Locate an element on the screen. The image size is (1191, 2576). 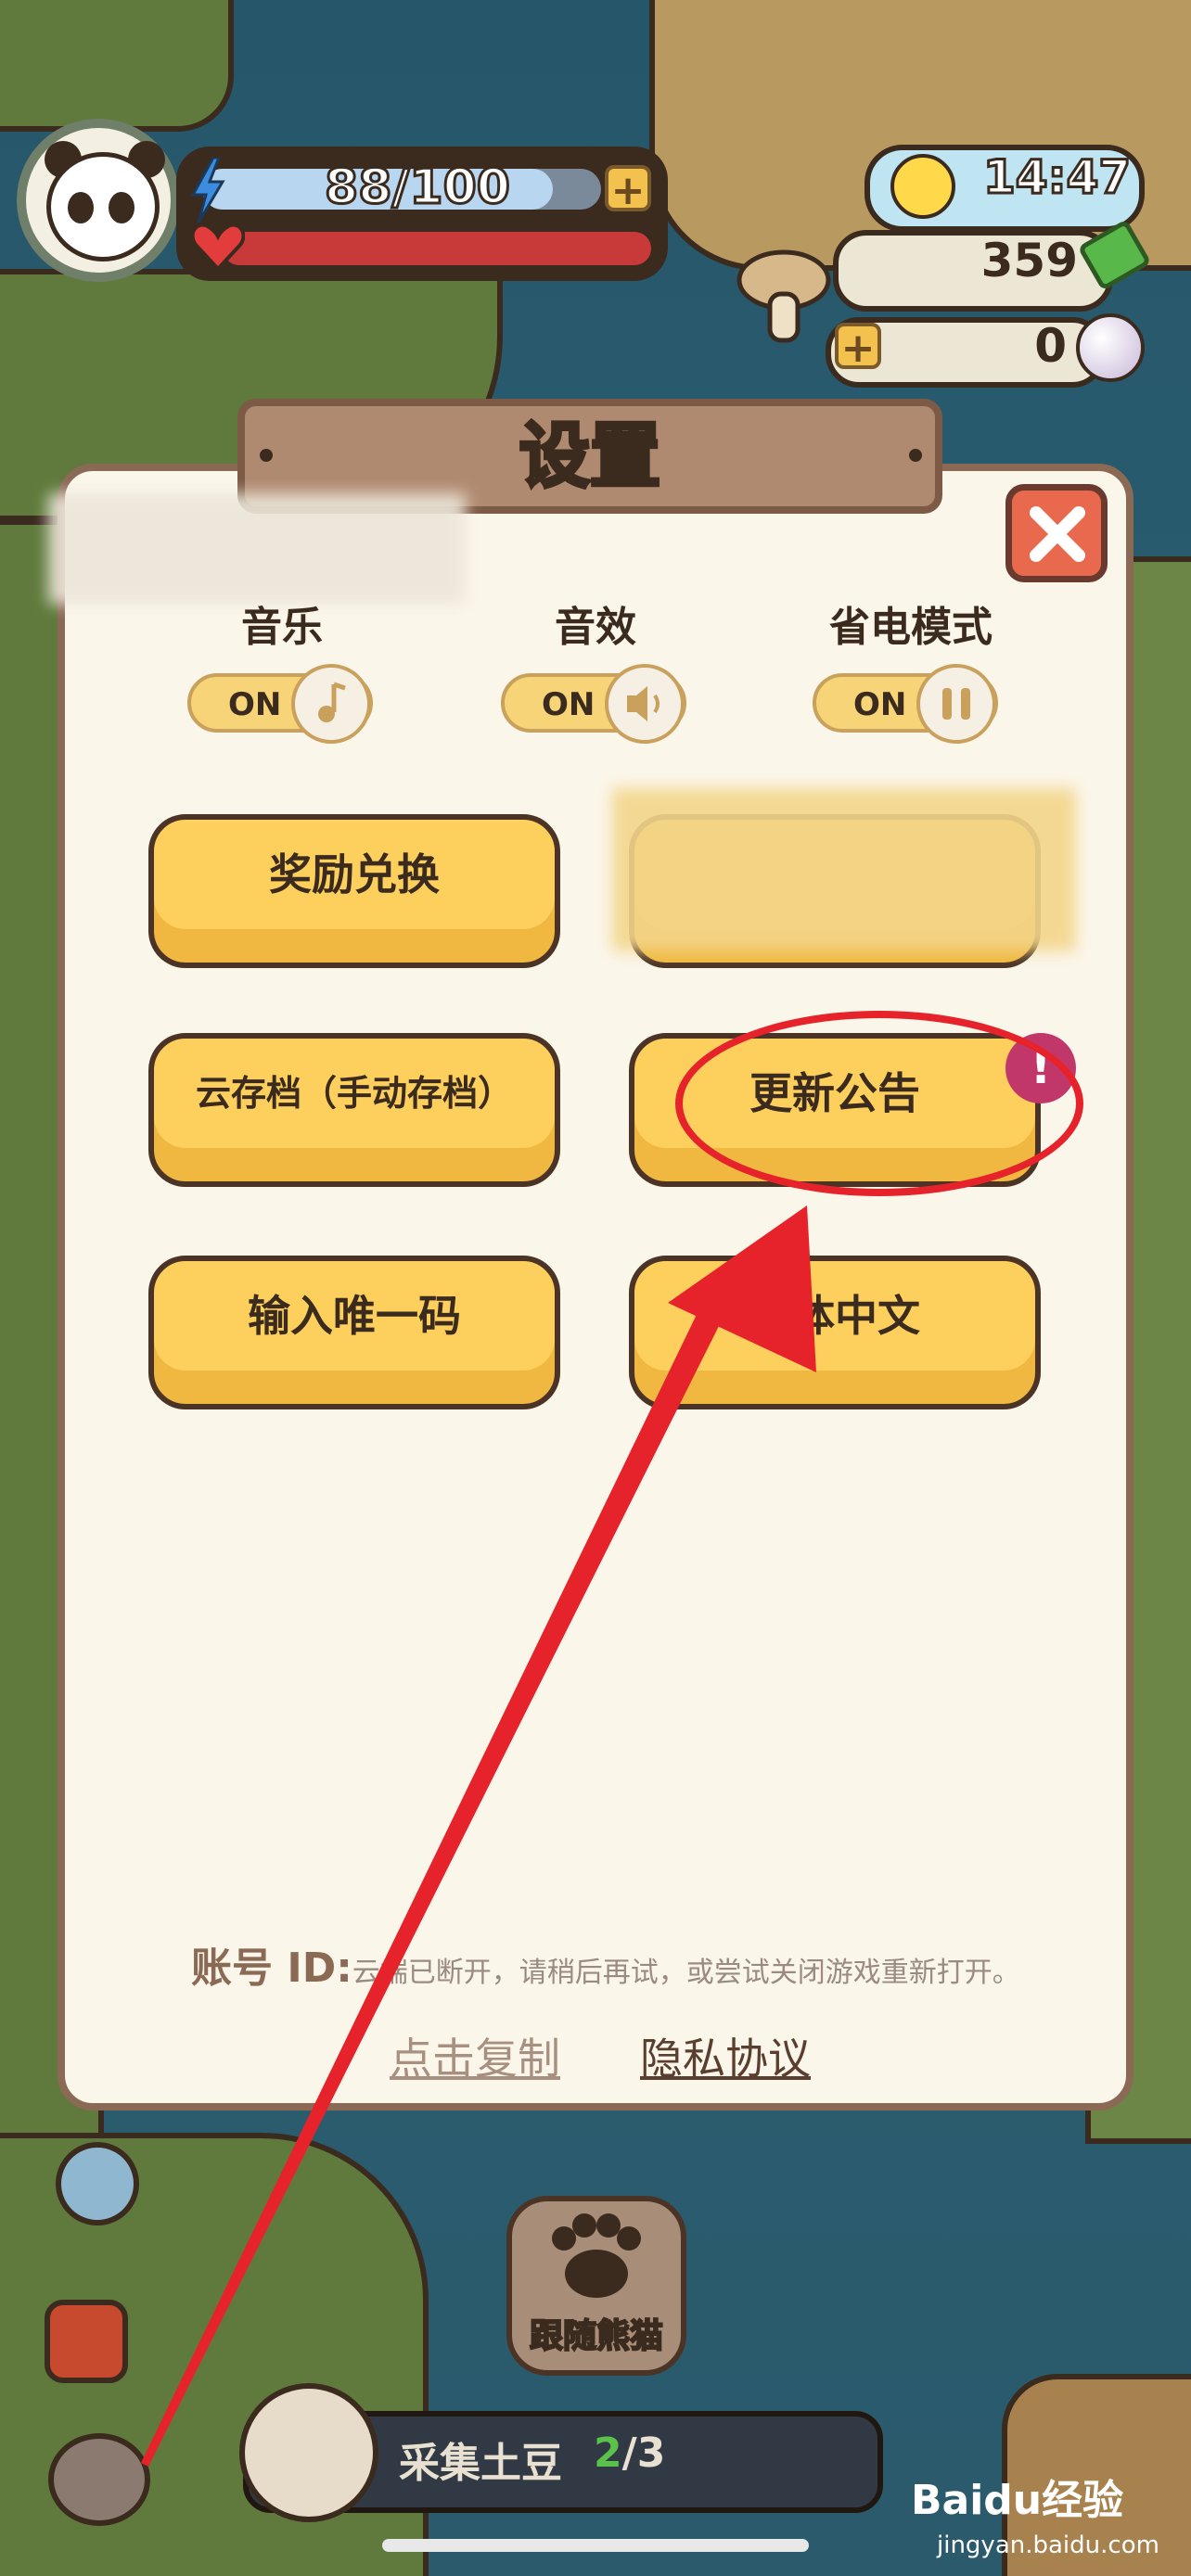
watermark-url: jingyan.baidu.com is located at coordinates (1048, 2545).